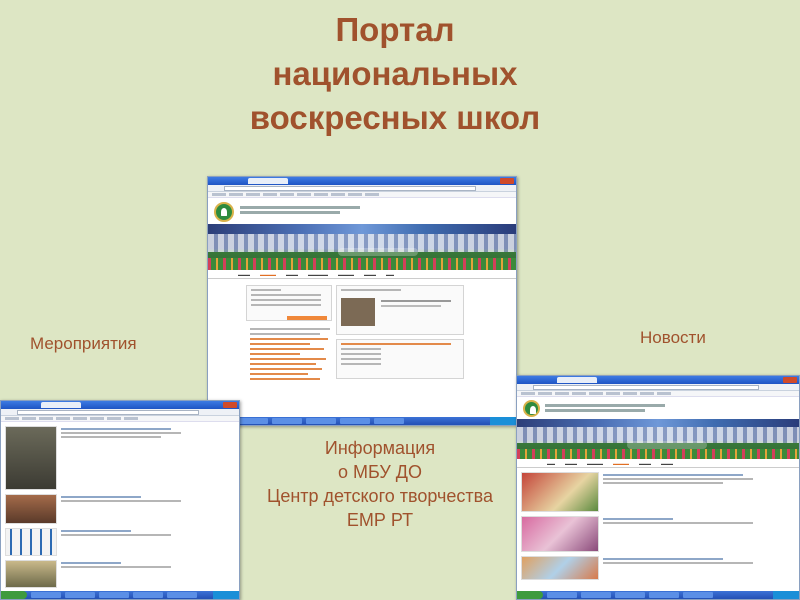  Describe the element at coordinates (289, 370) in the screenshot. I see `schools-list` at that location.